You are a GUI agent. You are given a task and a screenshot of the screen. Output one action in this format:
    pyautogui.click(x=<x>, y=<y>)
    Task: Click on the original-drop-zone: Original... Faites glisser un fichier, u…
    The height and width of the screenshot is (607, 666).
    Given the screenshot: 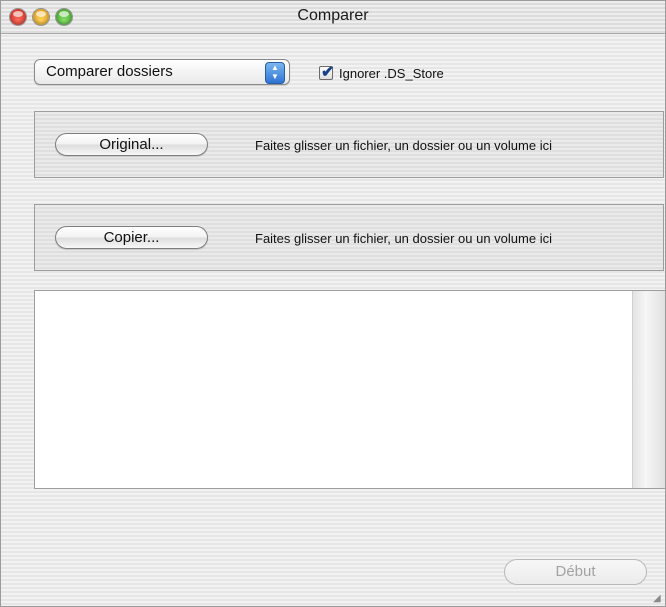 What is the action you would take?
    pyautogui.click(x=349, y=144)
    